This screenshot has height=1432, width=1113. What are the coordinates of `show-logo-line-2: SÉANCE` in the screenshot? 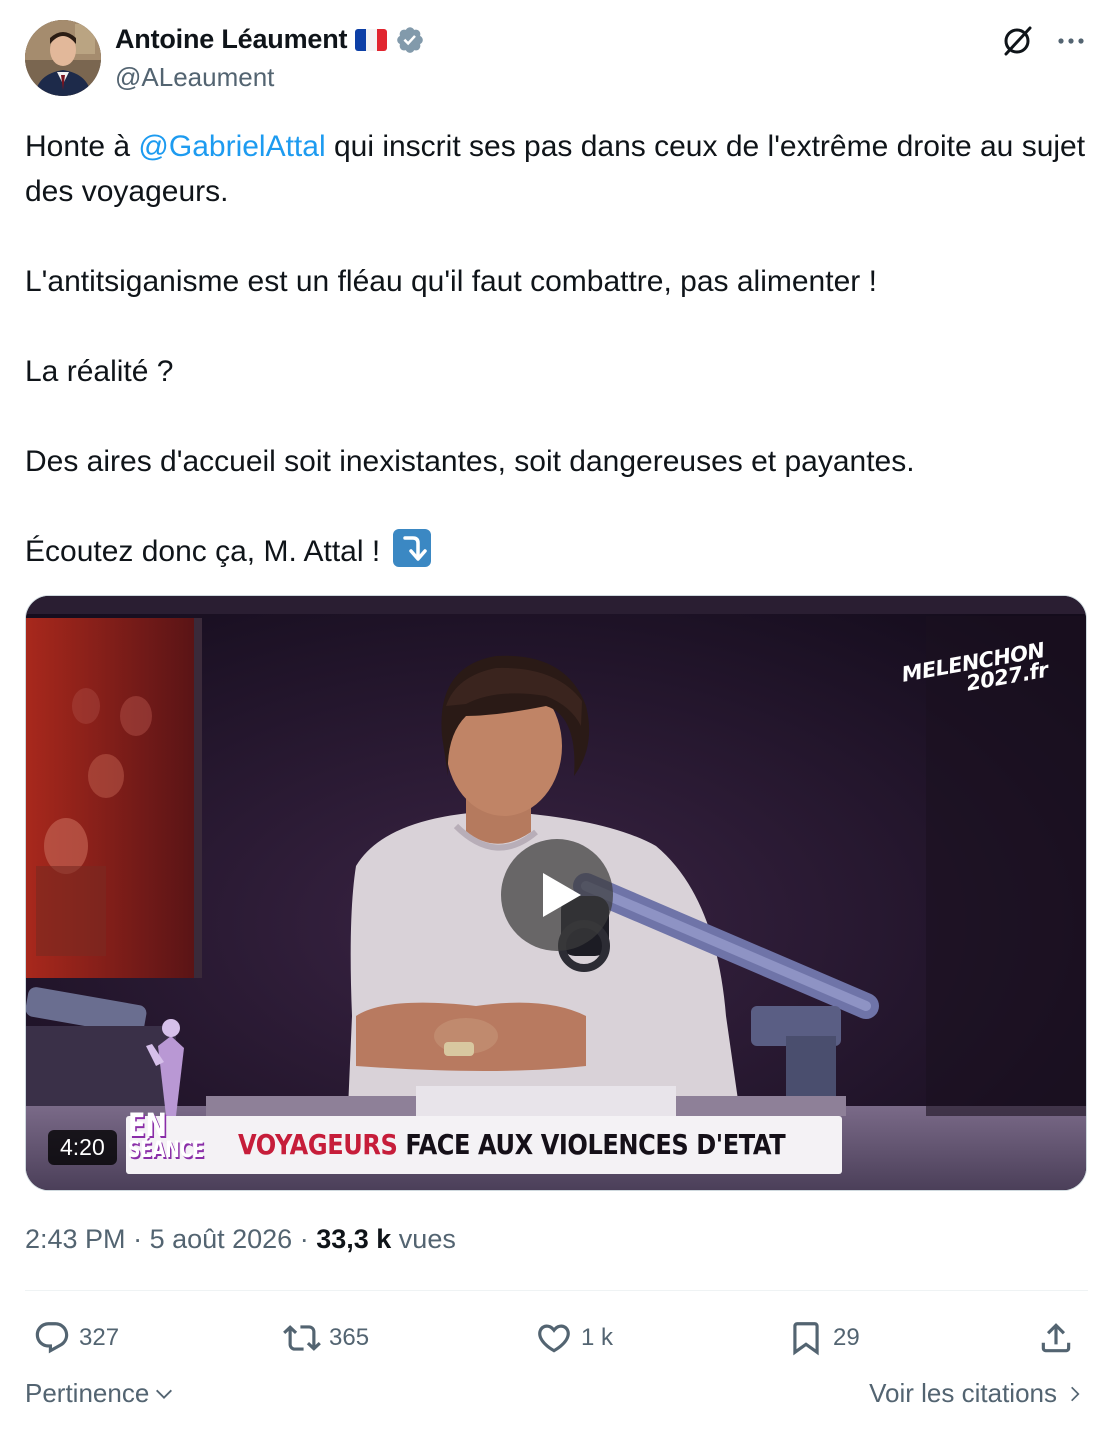 It's located at (166, 1150).